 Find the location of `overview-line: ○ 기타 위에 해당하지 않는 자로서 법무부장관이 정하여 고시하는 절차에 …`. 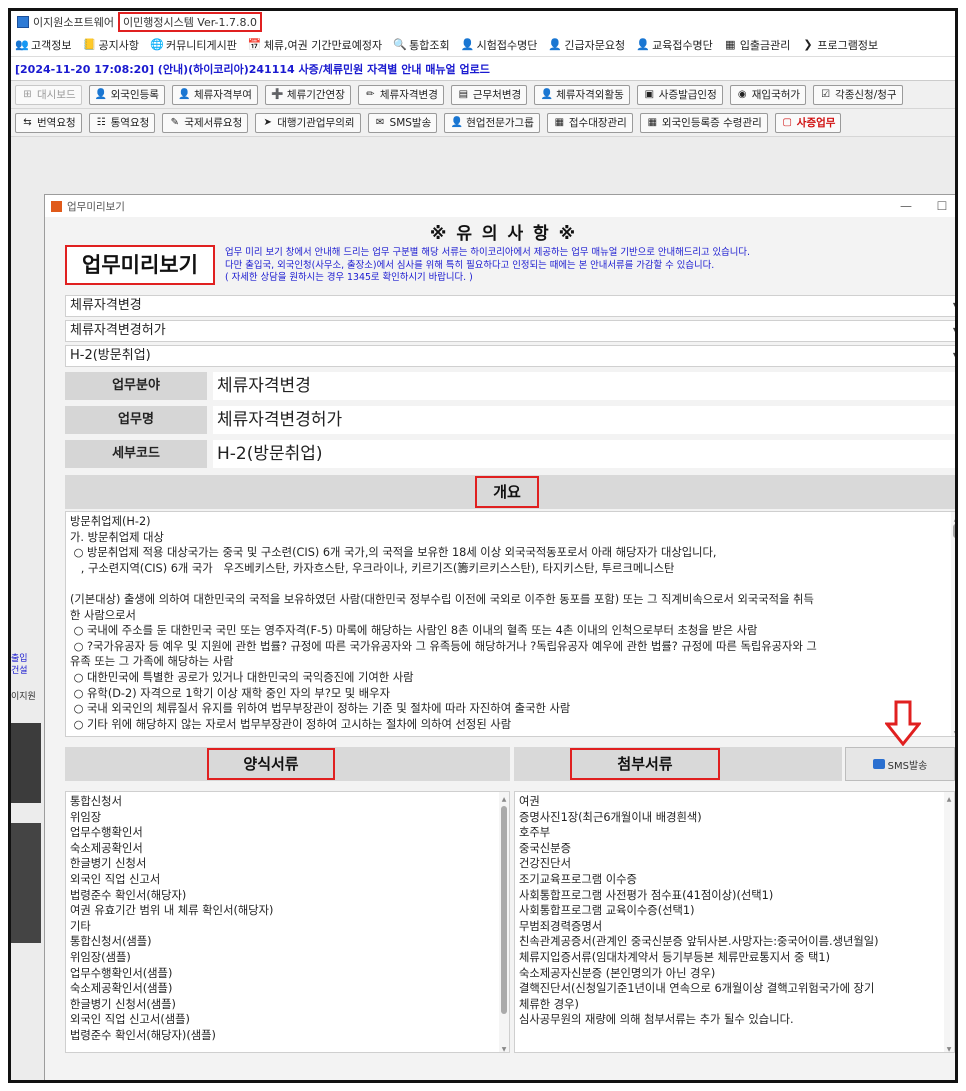

overview-line: ○ 기타 위에 해당하지 않는 자로서 법무부장관이 정하여 고시하는 절차에 … is located at coordinates (291, 724).